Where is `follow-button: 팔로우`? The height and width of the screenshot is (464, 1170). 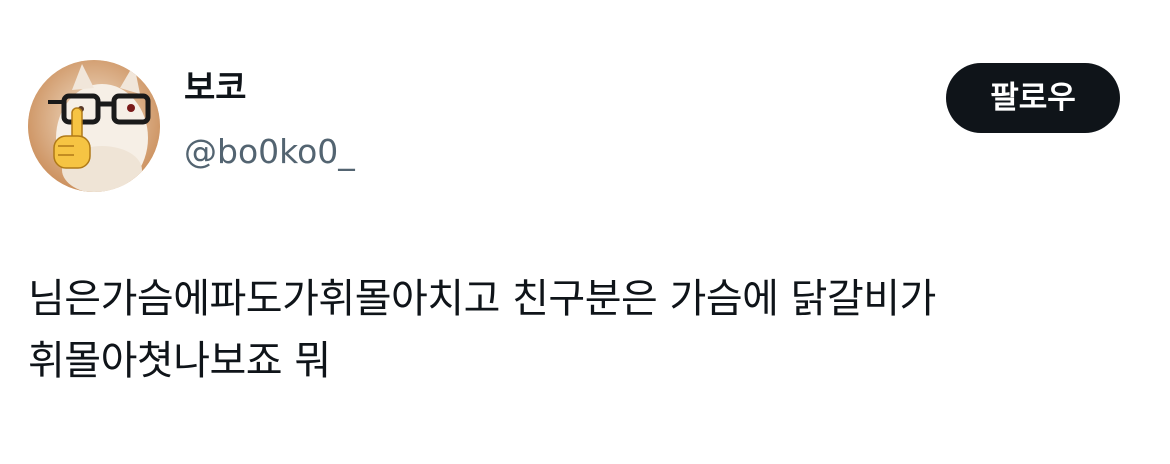 follow-button: 팔로우 is located at coordinates (1033, 98).